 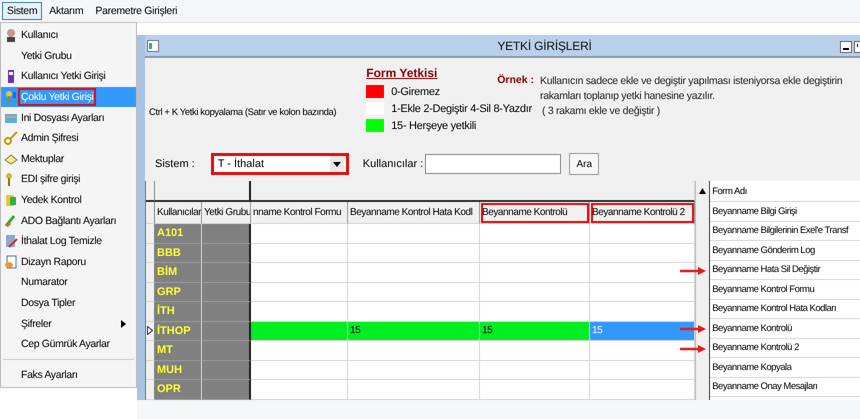 What do you see at coordinates (414, 213) in the screenshot?
I see `column-header: Beyanname Kontrol Hata Kodl` at bounding box center [414, 213].